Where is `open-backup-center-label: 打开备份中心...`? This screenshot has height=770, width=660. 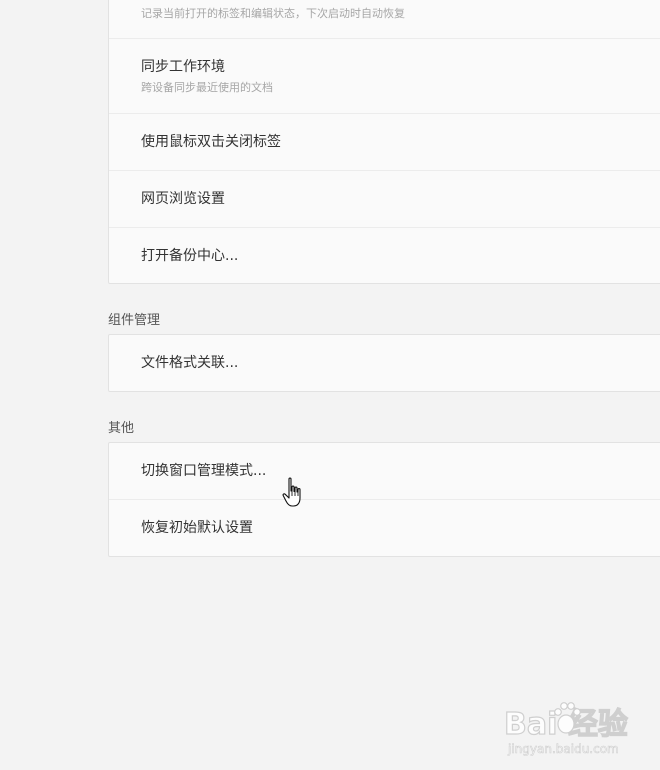
open-backup-center-label: 打开备份中心... is located at coordinates (190, 256).